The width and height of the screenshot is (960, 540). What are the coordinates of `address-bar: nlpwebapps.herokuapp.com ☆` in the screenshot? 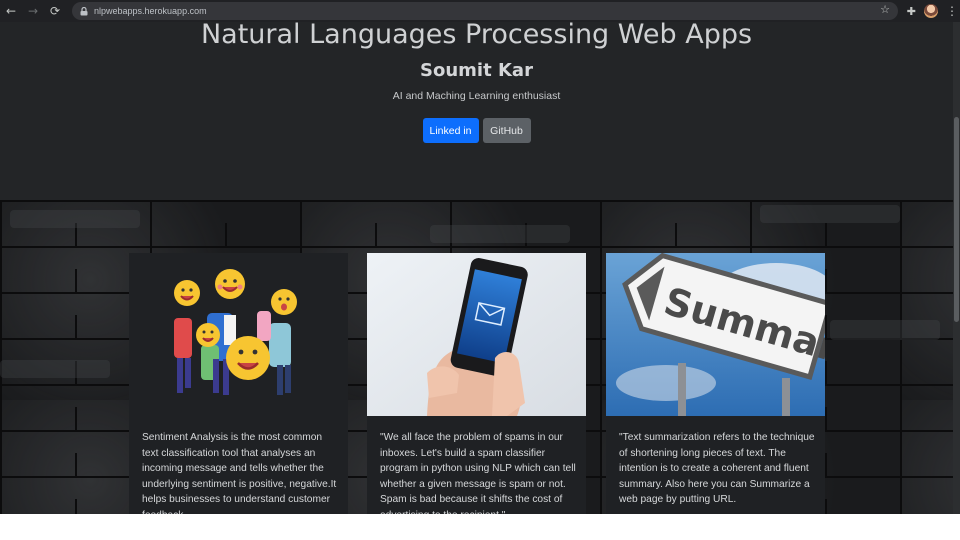 It's located at (485, 11).